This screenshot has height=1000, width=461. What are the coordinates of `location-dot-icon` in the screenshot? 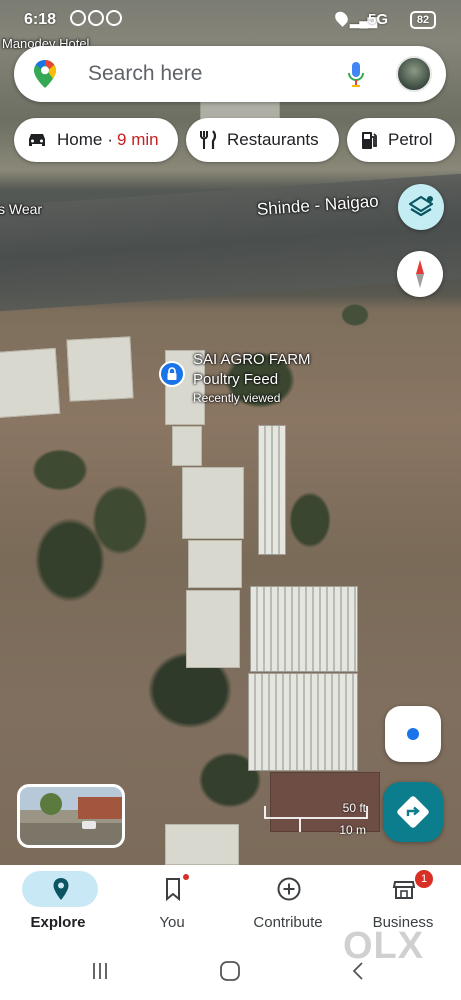 It's located at (413, 734).